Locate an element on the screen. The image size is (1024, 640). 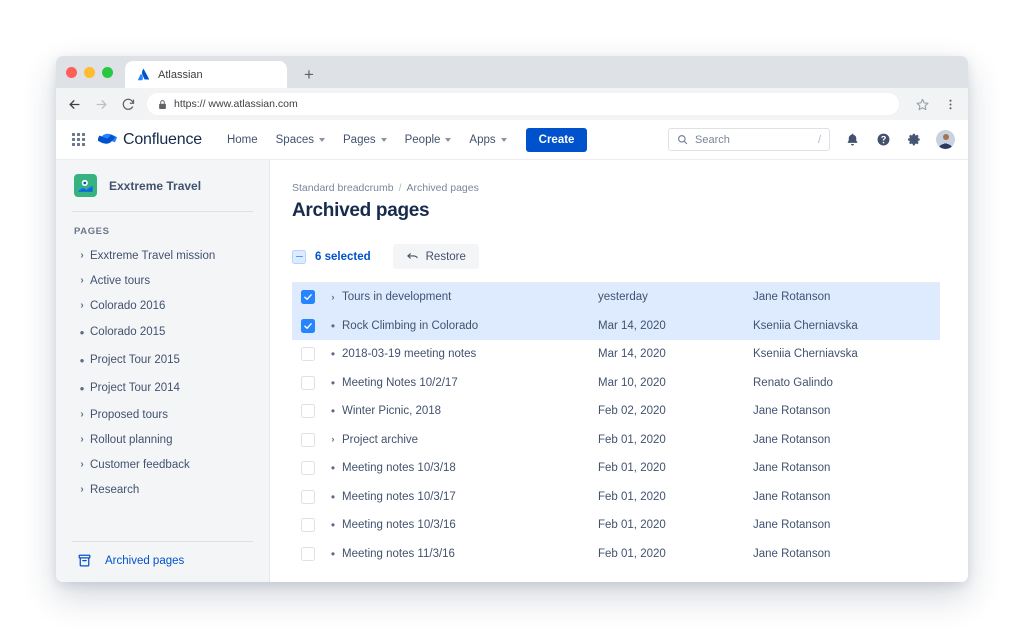
row-title: Rock Climbing in Colorado is located at coordinates (470, 326).